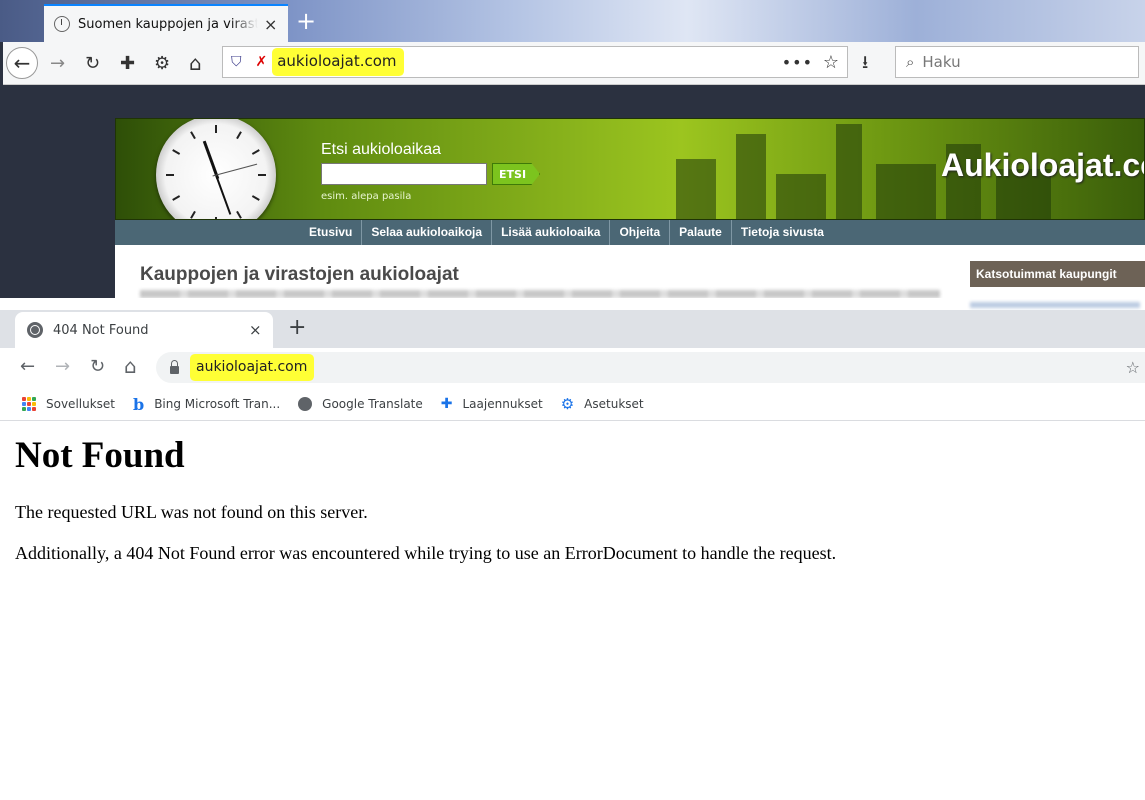 The image size is (1145, 800). I want to click on chrome-reload-button: ↻, so click(97, 366).